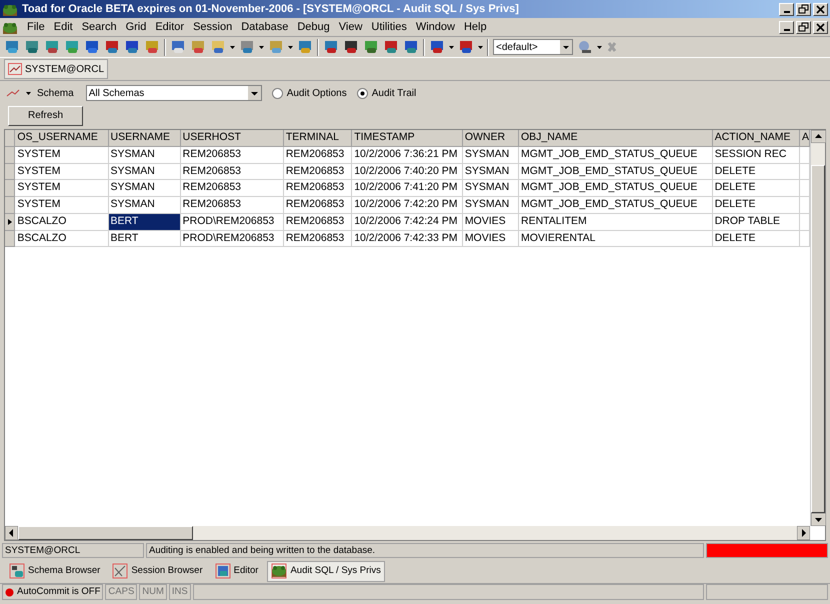 The image size is (830, 604). What do you see at coordinates (174, 93) in the screenshot?
I see `schema-dropdown: All Schemas` at bounding box center [174, 93].